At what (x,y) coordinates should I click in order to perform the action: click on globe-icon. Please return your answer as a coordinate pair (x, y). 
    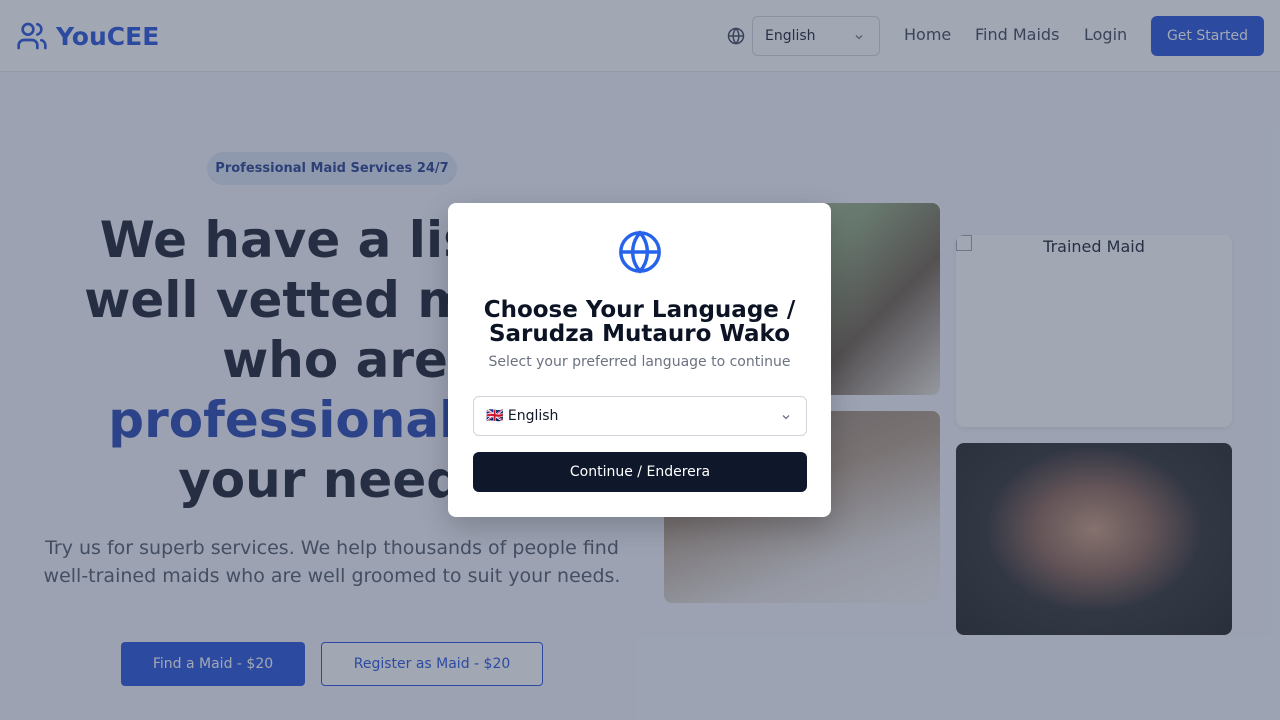
    Looking at the image, I should click on (640, 252).